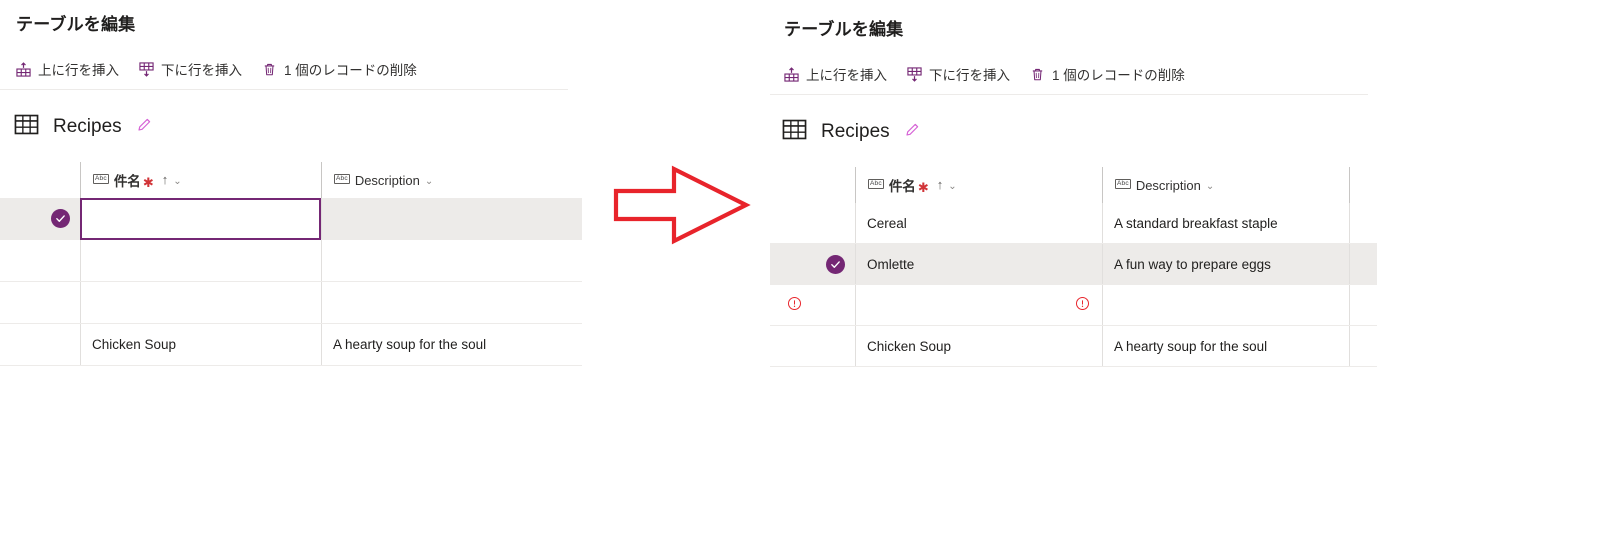 The height and width of the screenshot is (551, 1613). I want to click on column-header-next, so click(1363, 185).